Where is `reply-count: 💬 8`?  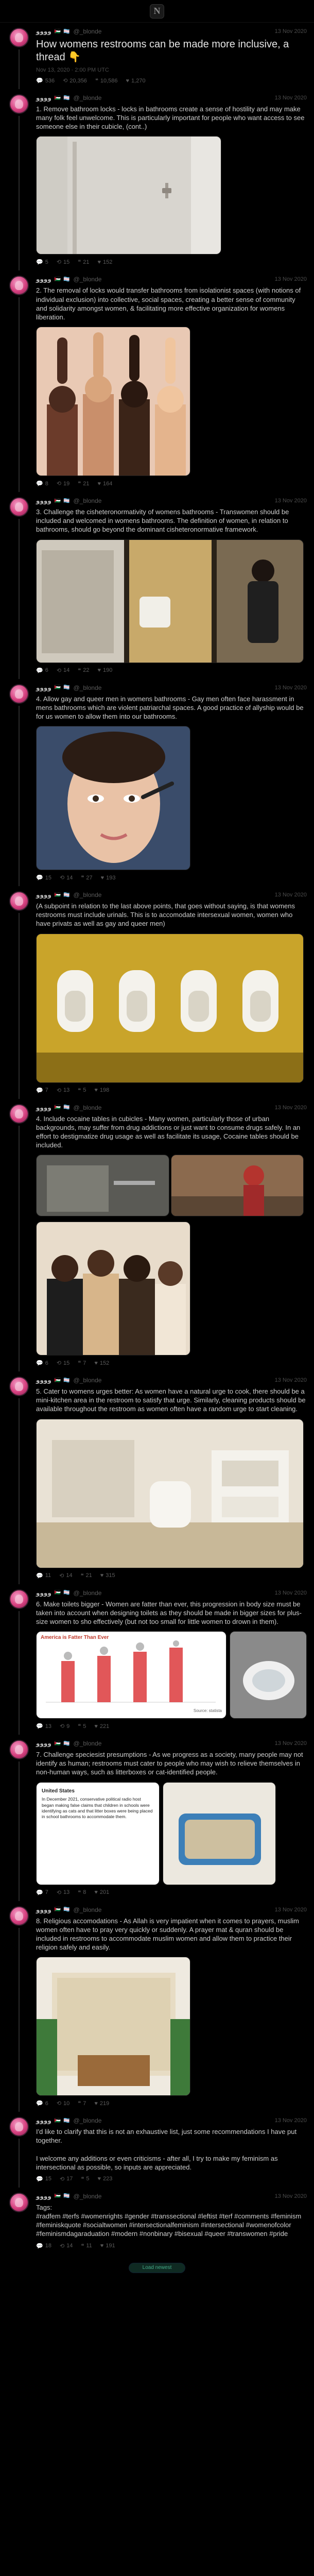
reply-count: 💬 8 is located at coordinates (42, 483).